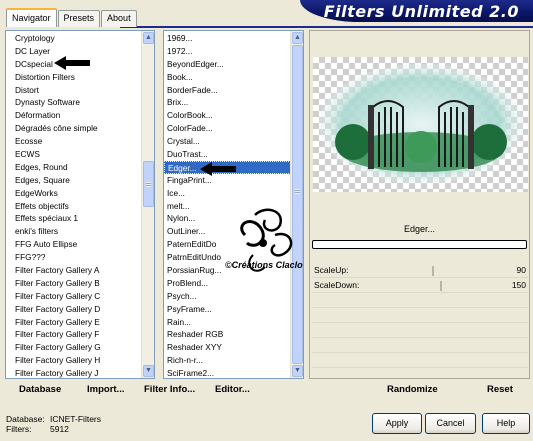 This screenshot has width=533, height=441. I want to click on category-item: Effets spéciaux 1, so click(74, 218).